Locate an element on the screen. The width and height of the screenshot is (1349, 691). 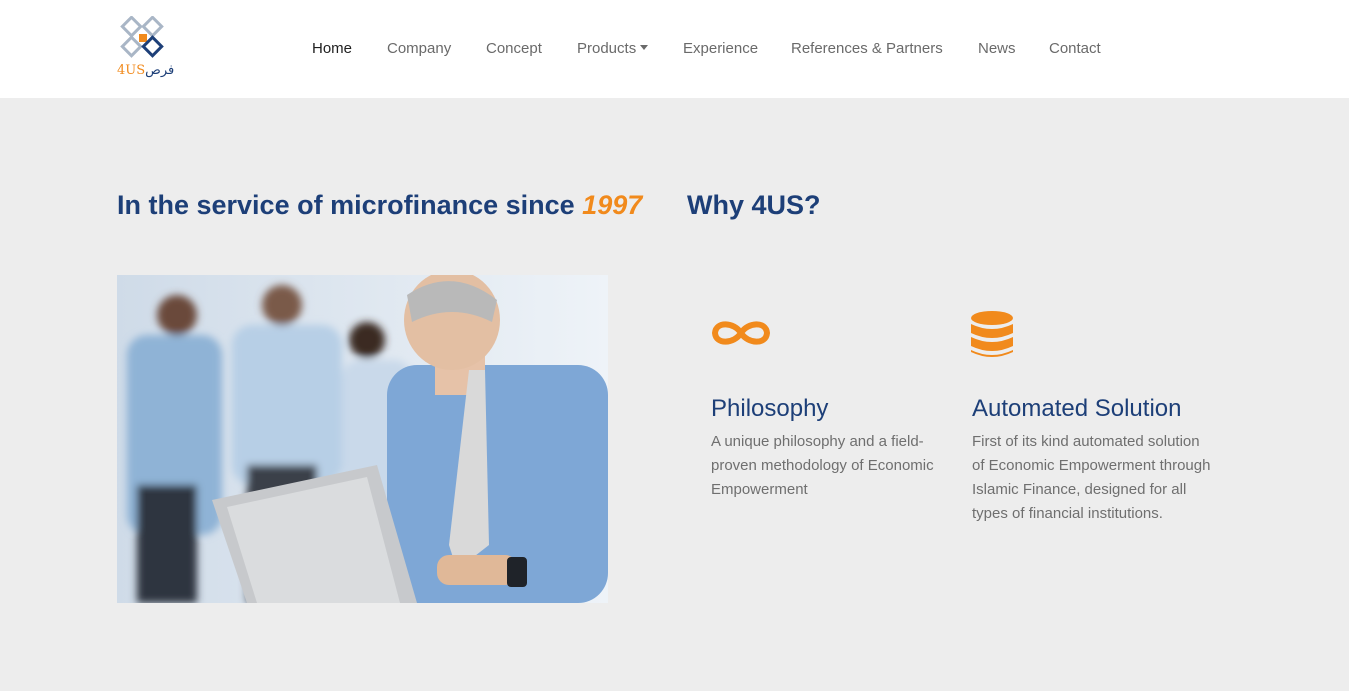
nav-home: Home is located at coordinates (332, 49).